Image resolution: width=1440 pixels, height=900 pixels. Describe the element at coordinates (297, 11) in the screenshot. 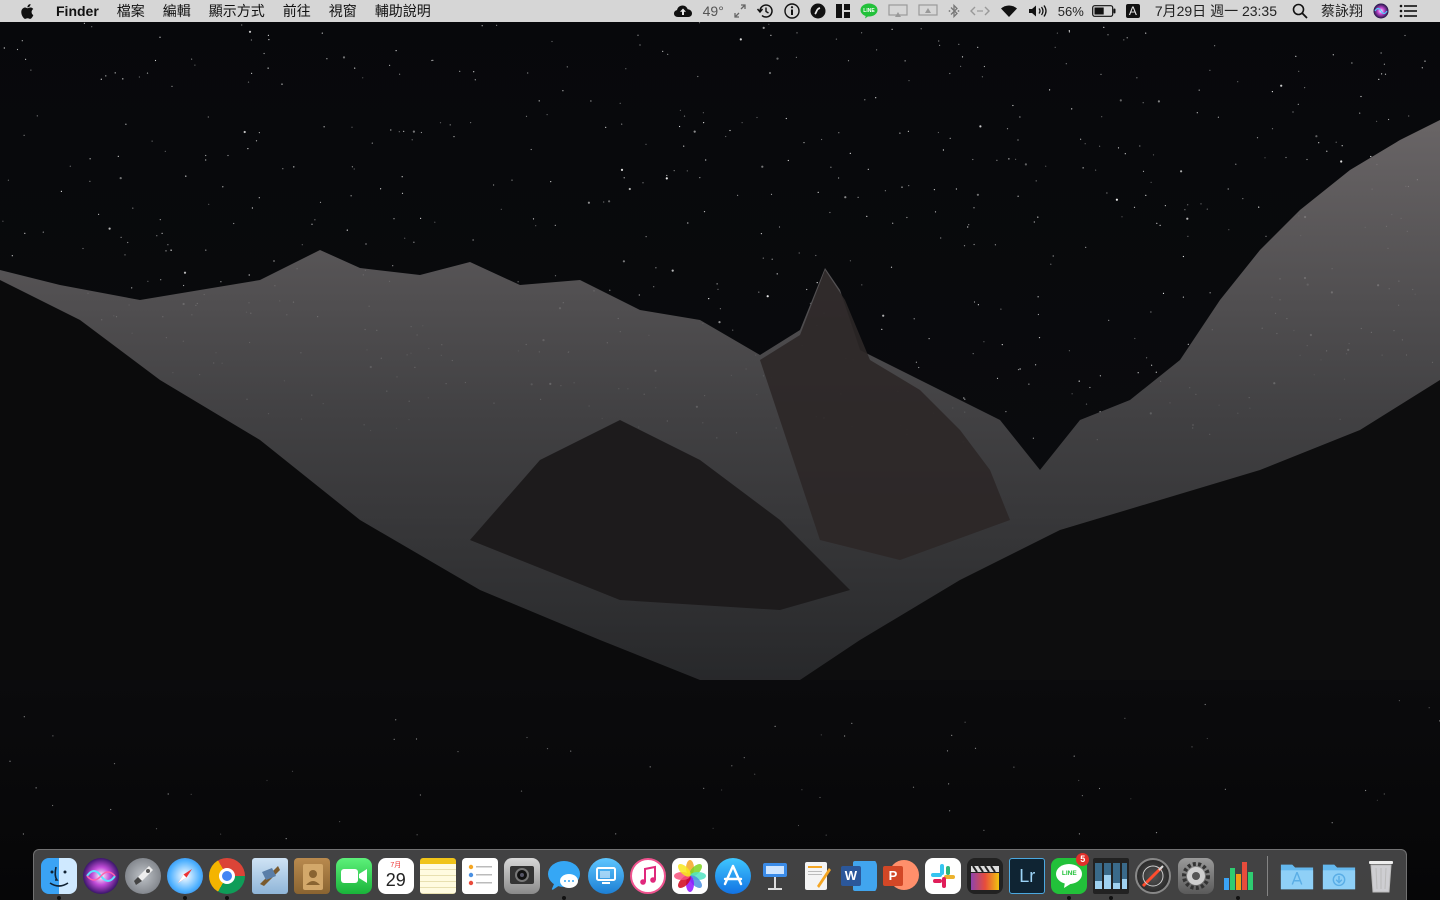

I see `menu-go: 前往` at that location.